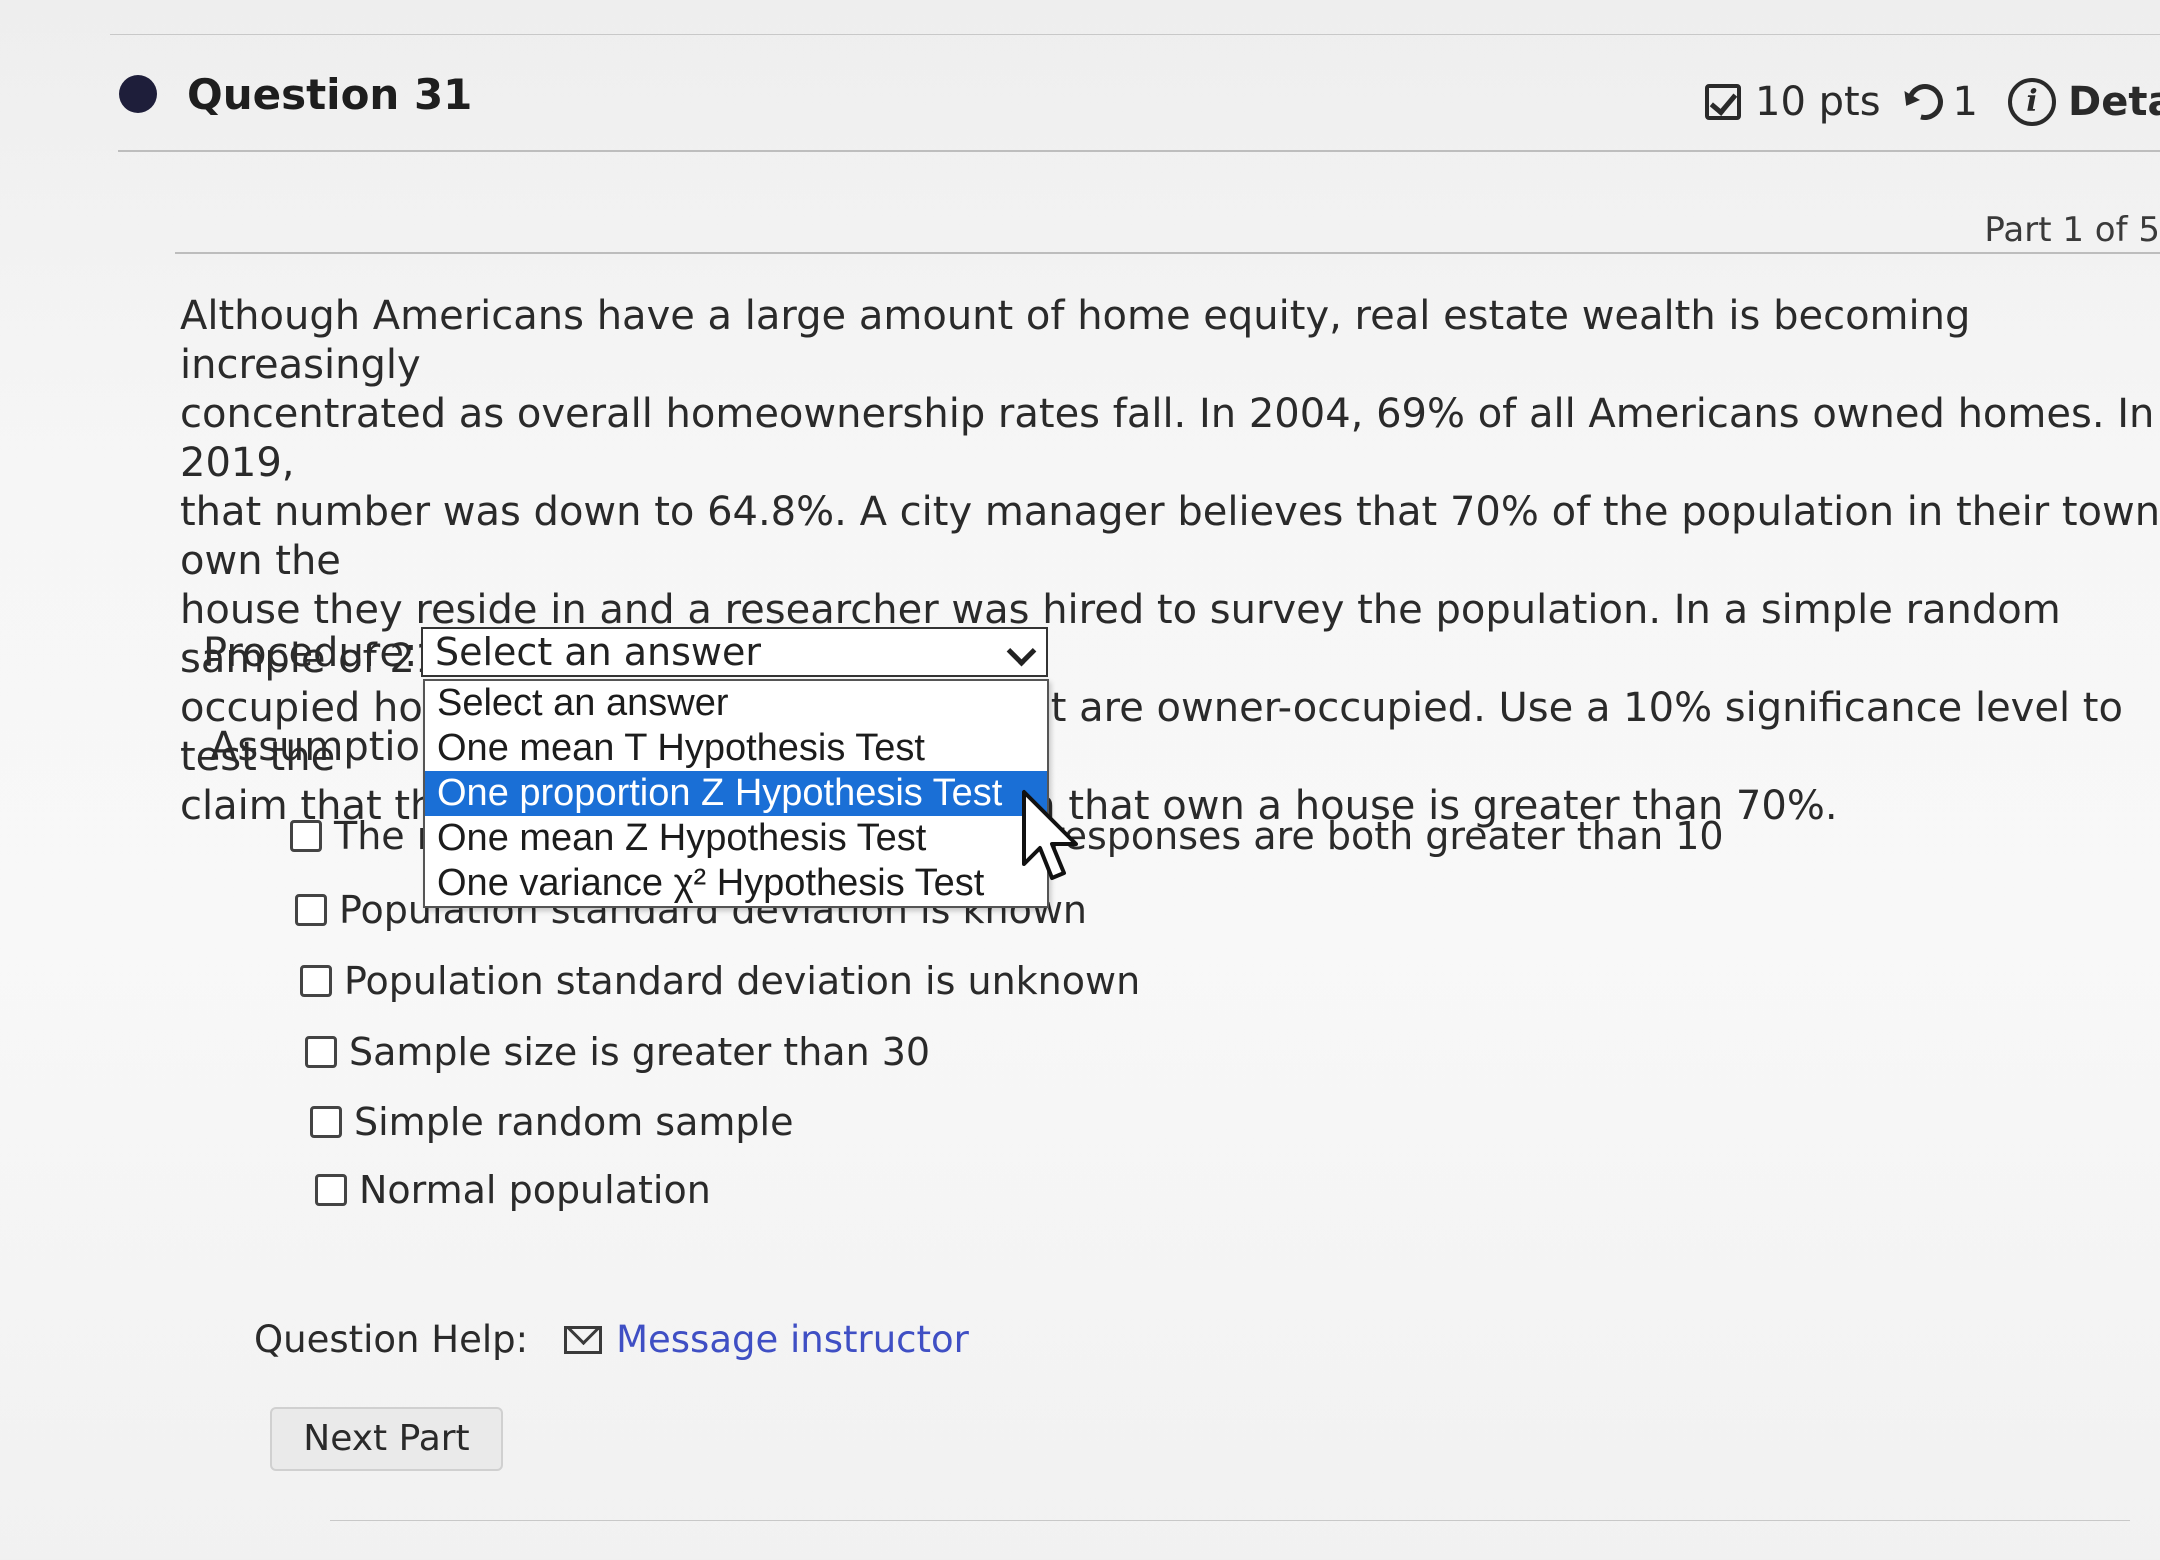  What do you see at coordinates (736, 883) in the screenshot?
I see `dropdown-option: One variance χ² Hypothesis Test` at bounding box center [736, 883].